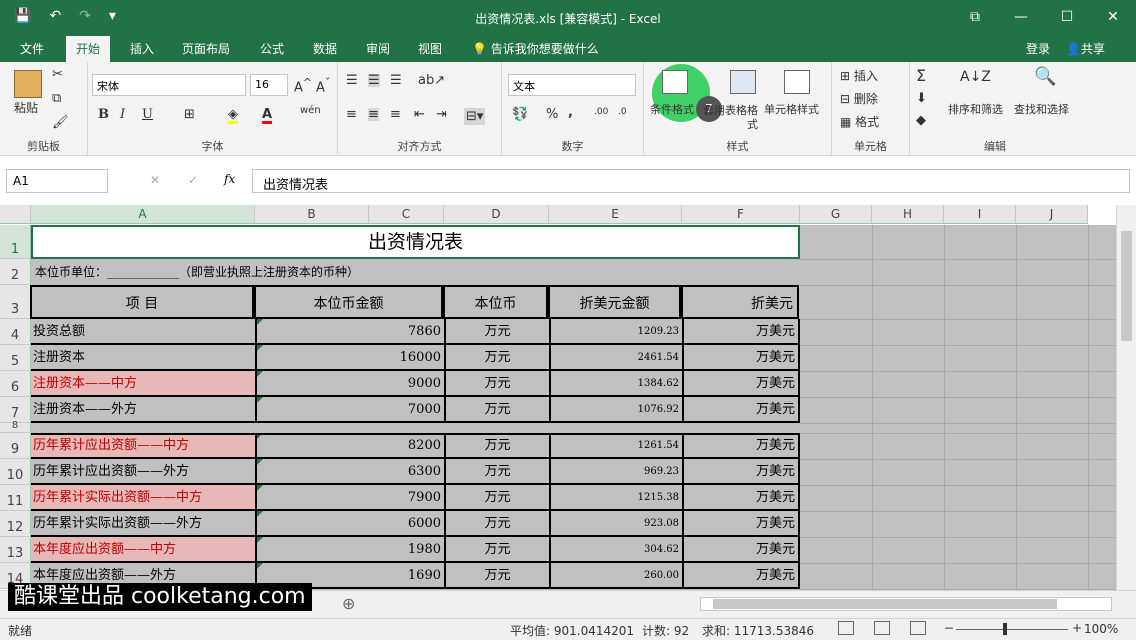 This screenshot has width=1136, height=640. Describe the element at coordinates (143, 358) in the screenshot. I see `item-cell: 注册资本` at that location.